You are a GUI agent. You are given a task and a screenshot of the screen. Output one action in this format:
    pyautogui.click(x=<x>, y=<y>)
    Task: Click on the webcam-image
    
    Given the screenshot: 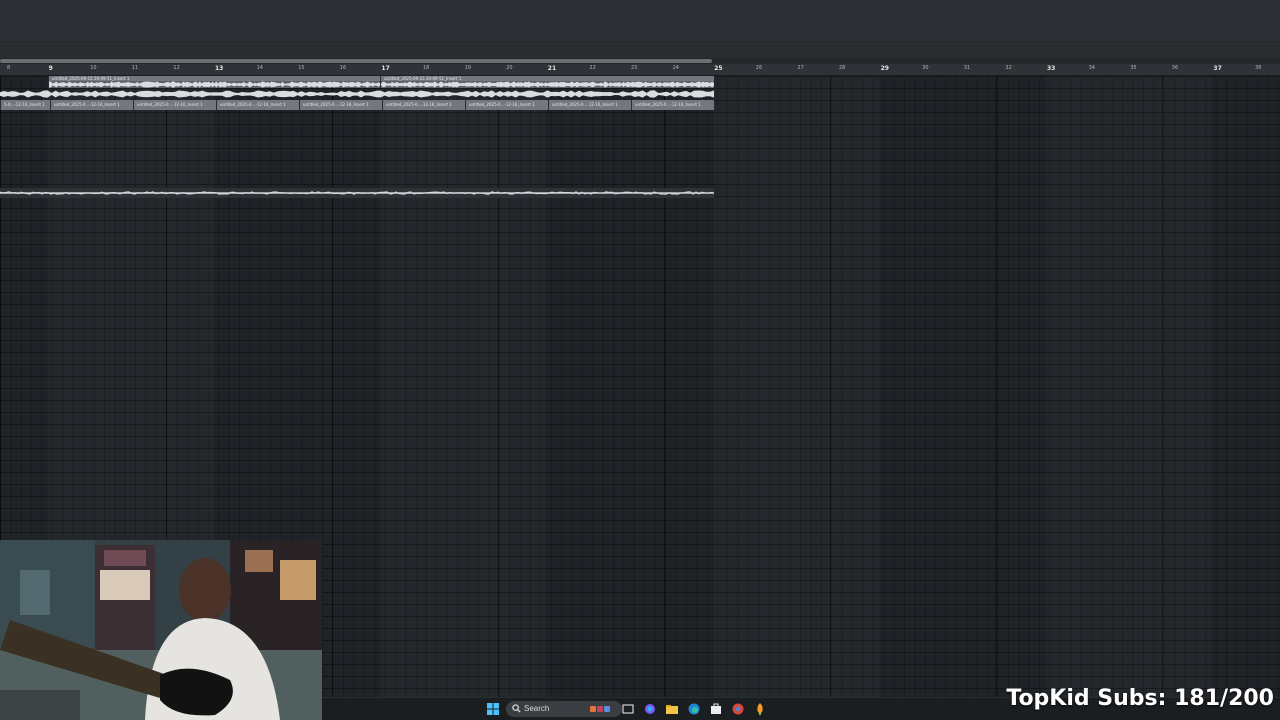 What is the action you would take?
    pyautogui.click(x=161, y=630)
    